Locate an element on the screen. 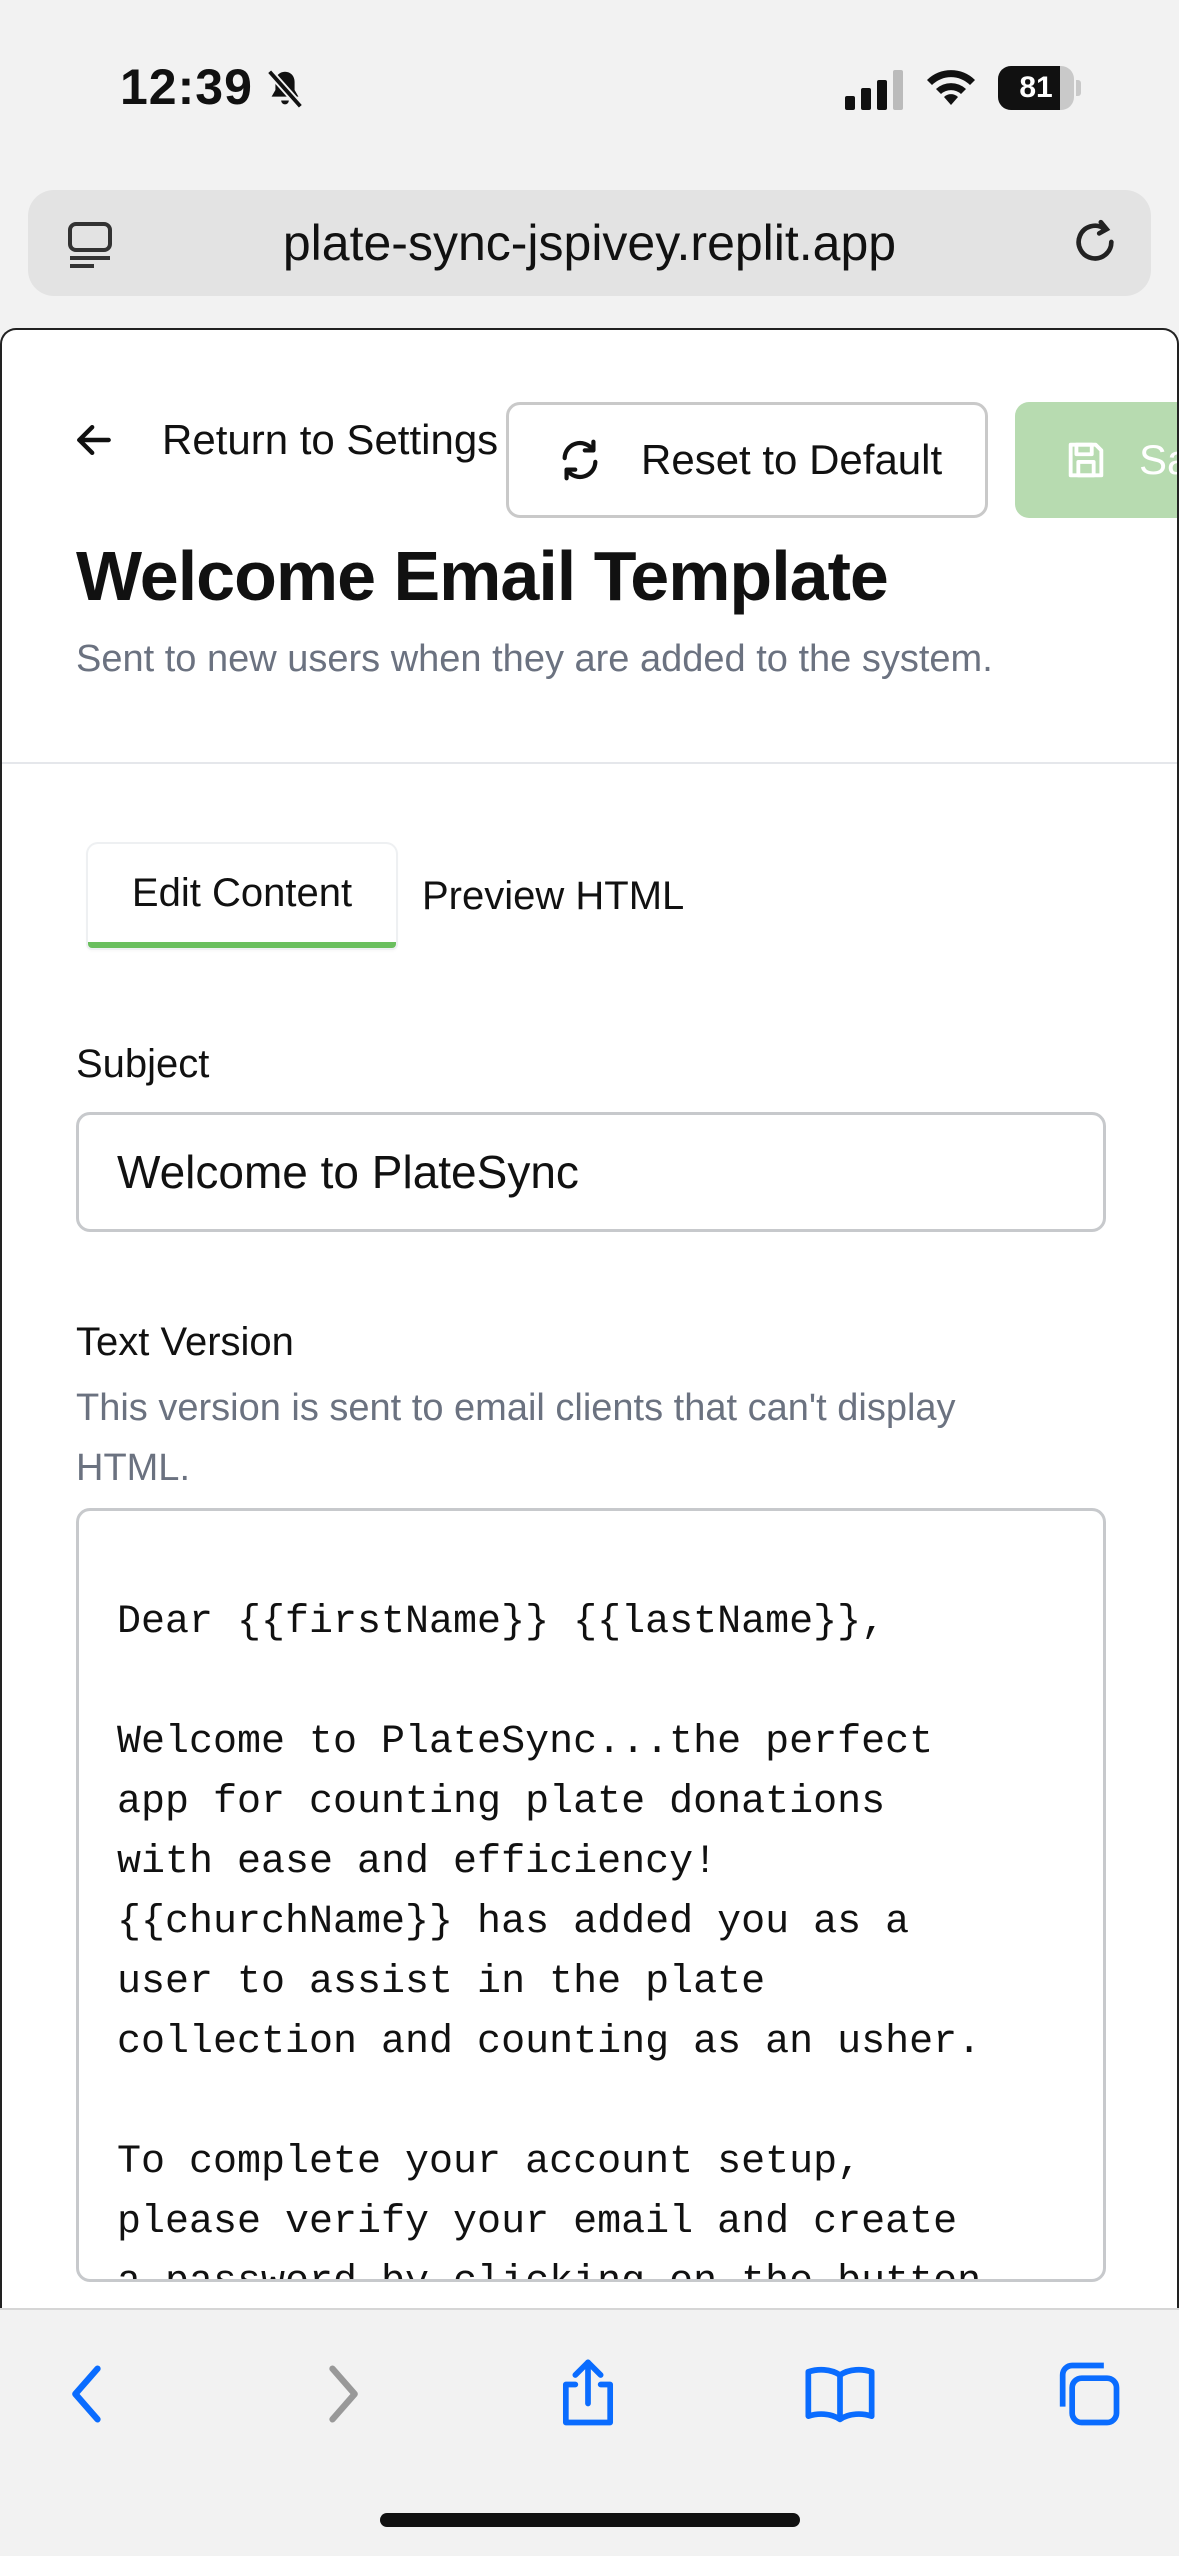 The height and width of the screenshot is (2556, 1179). bookmarks-icon is located at coordinates (840, 2394).